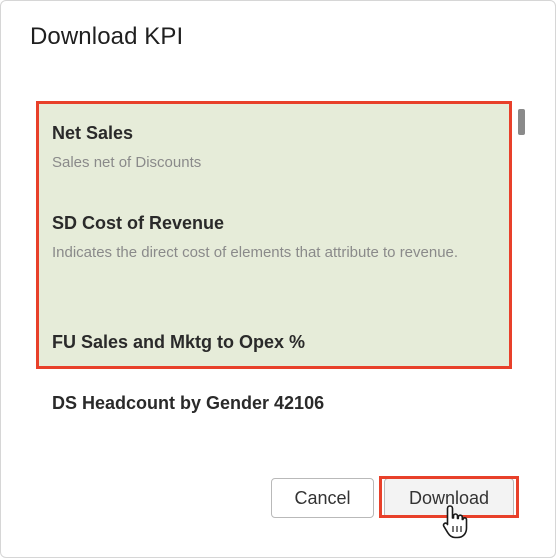  What do you see at coordinates (322, 498) in the screenshot?
I see `cancel-button: Cancel` at bounding box center [322, 498].